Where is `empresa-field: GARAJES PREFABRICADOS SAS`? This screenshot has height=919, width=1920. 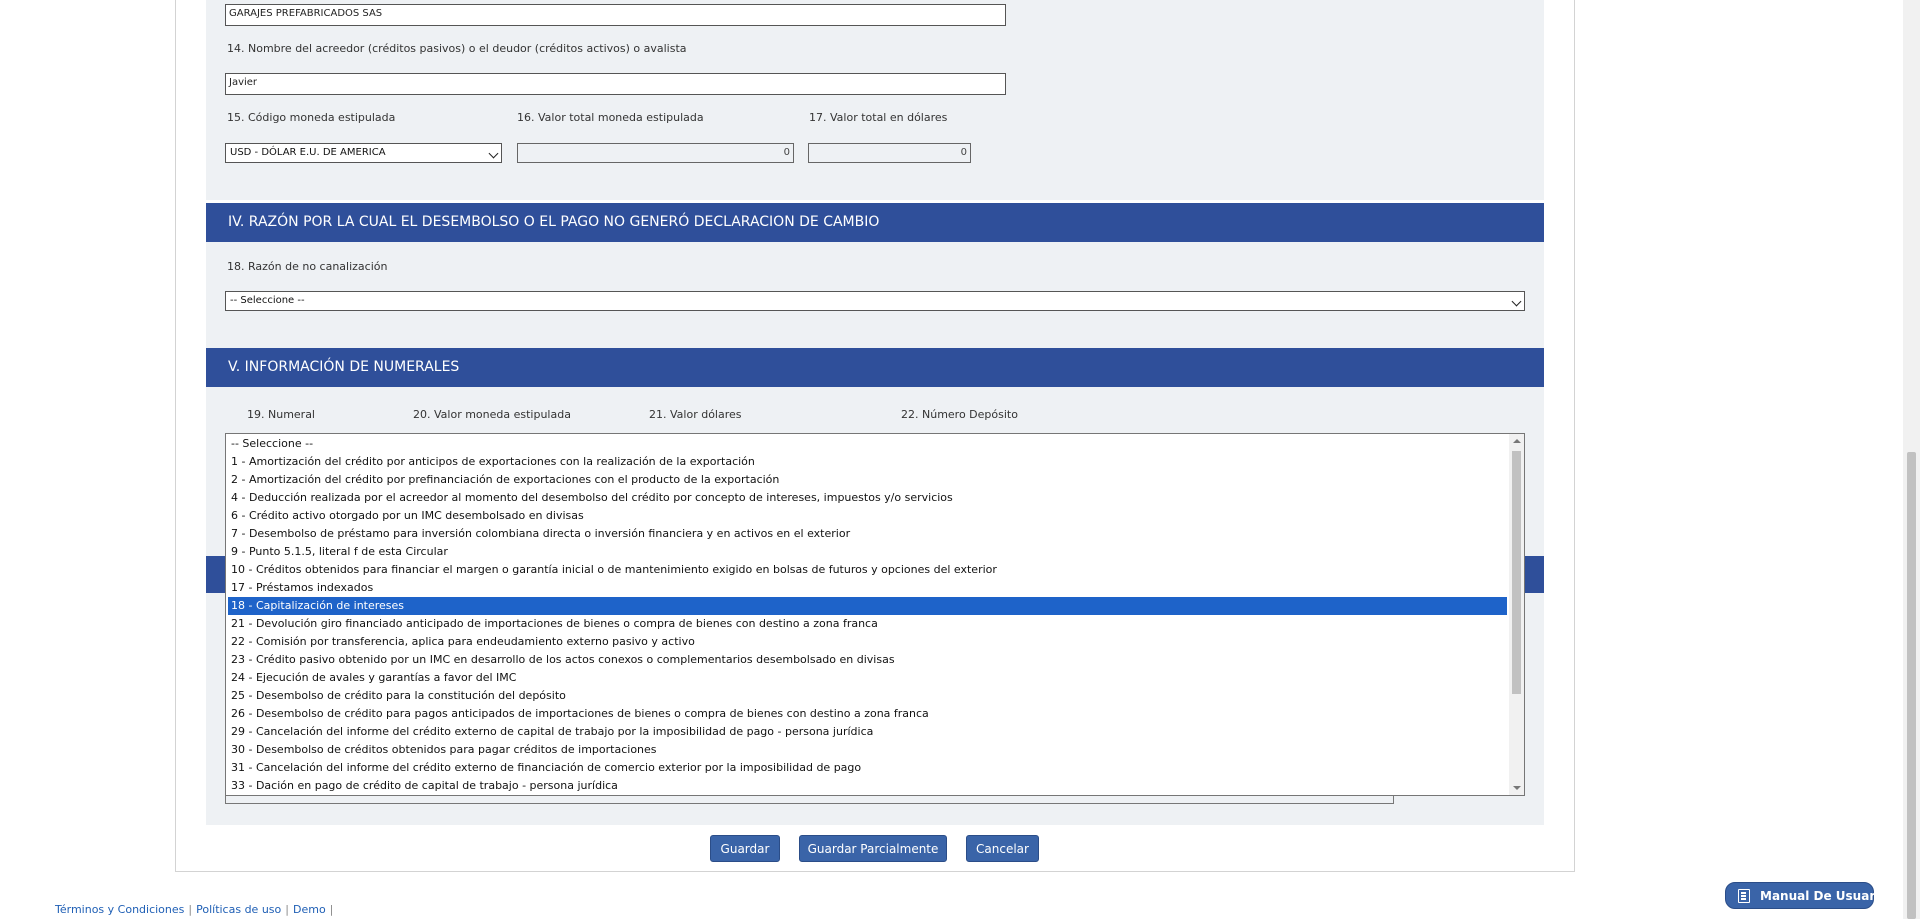
empresa-field: GARAJES PREFABRICADOS SAS is located at coordinates (615, 15).